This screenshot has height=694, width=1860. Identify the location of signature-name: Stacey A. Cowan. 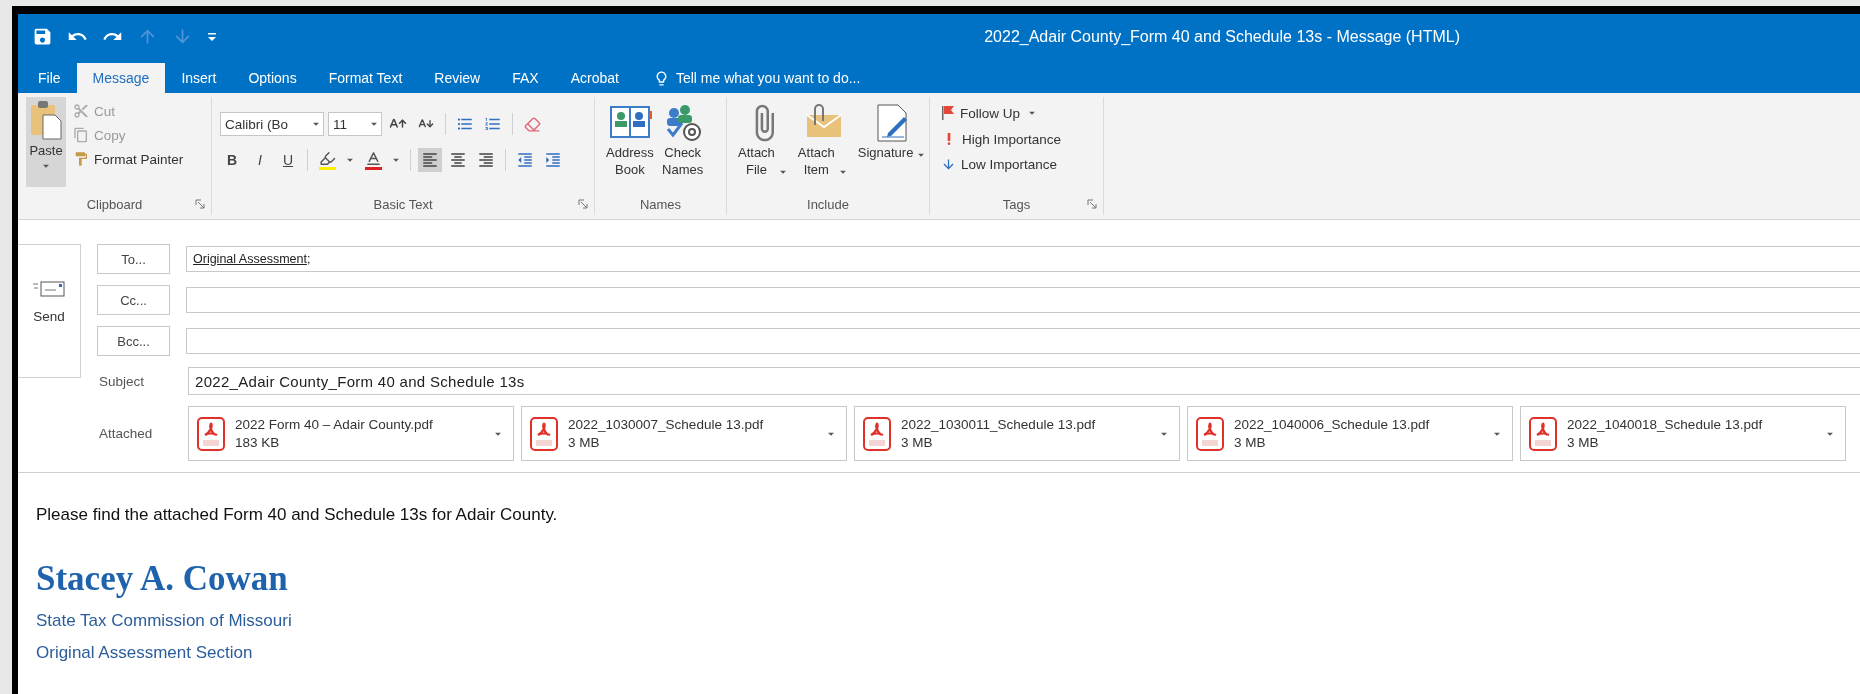
(162, 579).